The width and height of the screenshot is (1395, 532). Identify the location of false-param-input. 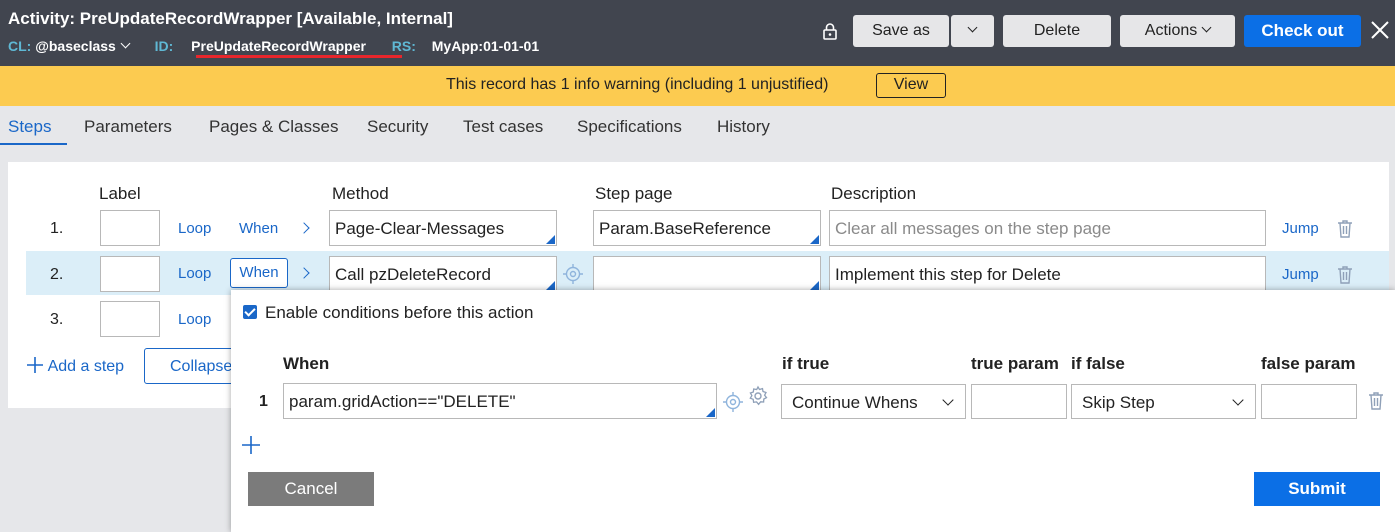
(1309, 401).